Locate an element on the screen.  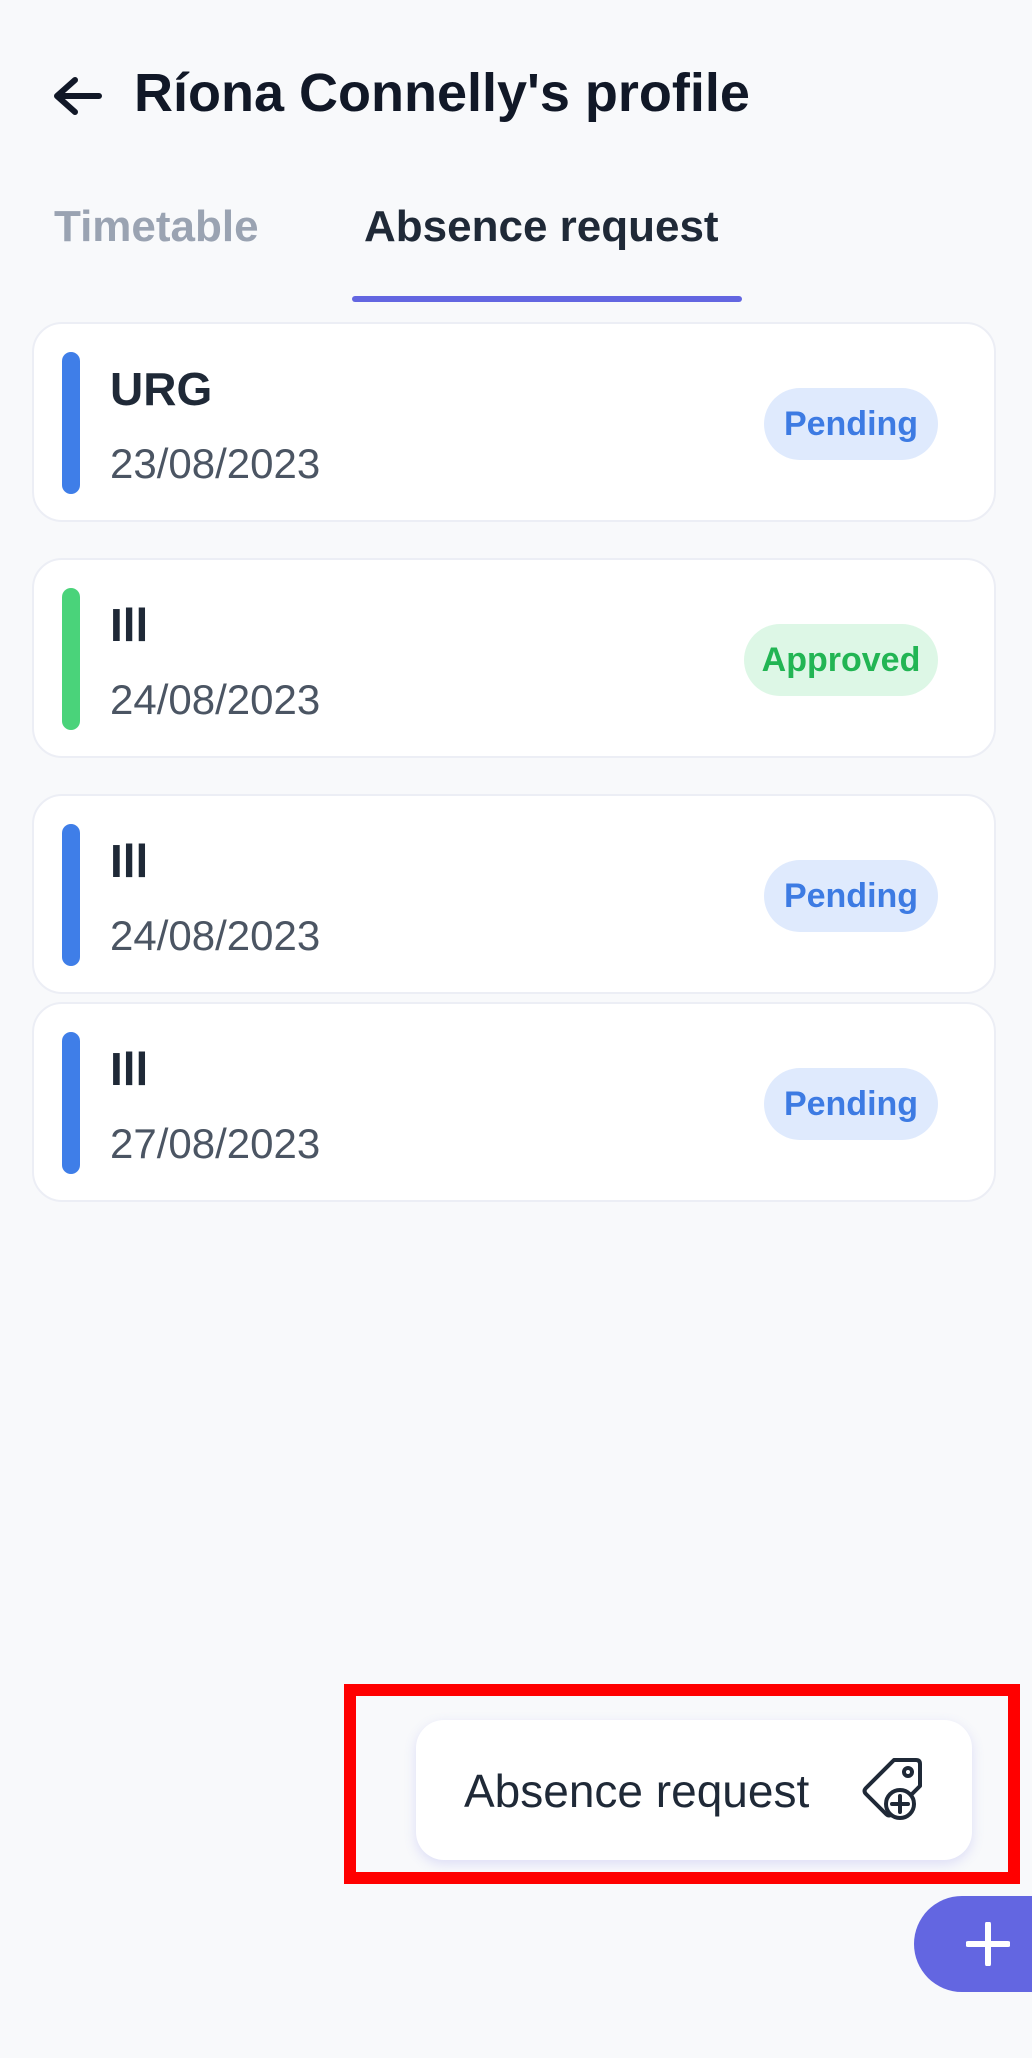
absence-request-card: URG 23/08/2023 Pending is located at coordinates (514, 422).